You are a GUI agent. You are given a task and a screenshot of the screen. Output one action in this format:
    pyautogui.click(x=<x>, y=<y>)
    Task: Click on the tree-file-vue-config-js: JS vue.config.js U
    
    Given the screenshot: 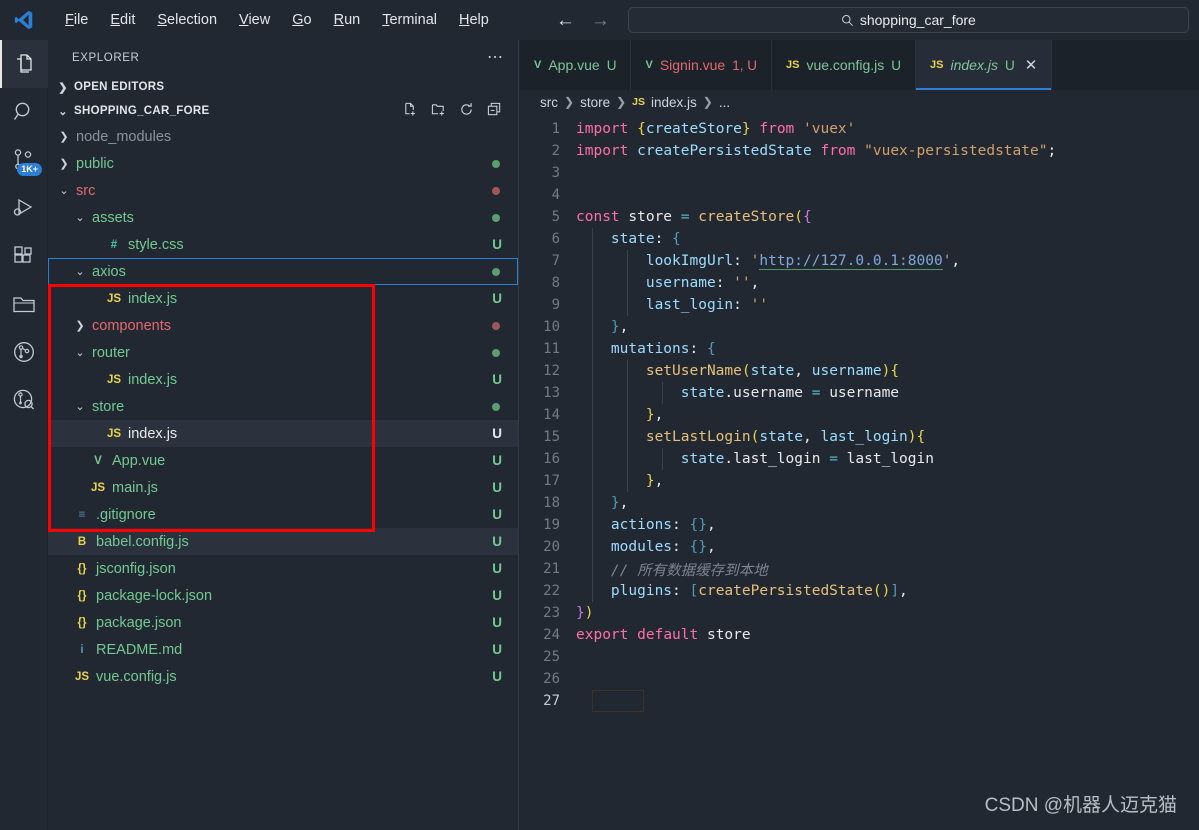 What is the action you would take?
    pyautogui.click(x=283, y=676)
    